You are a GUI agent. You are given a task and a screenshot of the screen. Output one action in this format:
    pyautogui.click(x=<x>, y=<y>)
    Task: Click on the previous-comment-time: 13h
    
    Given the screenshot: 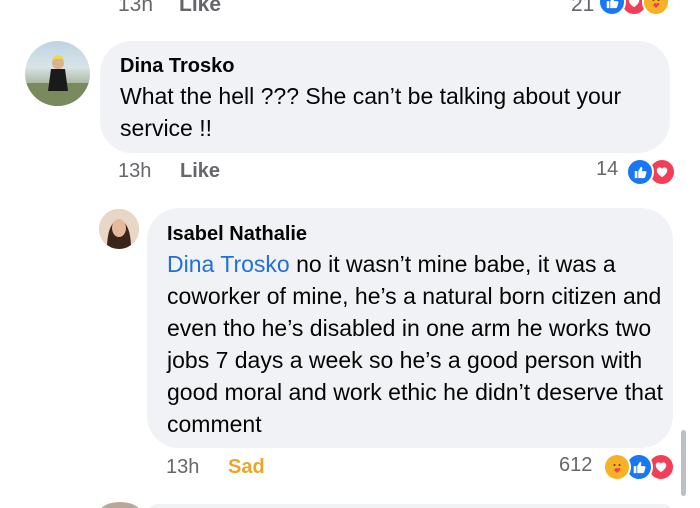 What is the action you would take?
    pyautogui.click(x=136, y=8)
    